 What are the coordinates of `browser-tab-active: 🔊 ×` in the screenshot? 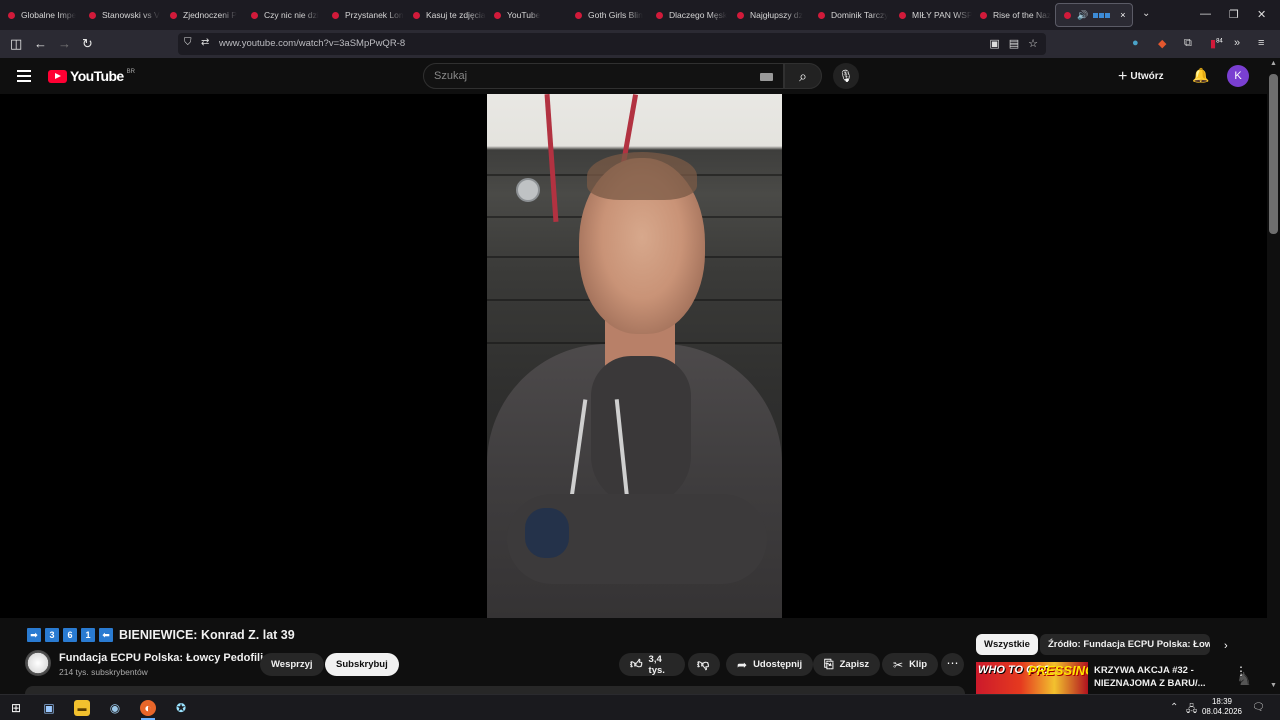 It's located at (1094, 15).